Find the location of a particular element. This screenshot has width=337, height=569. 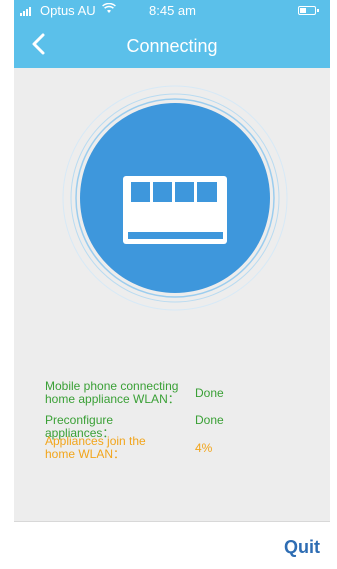

page-title: Connecting is located at coordinates (172, 46).